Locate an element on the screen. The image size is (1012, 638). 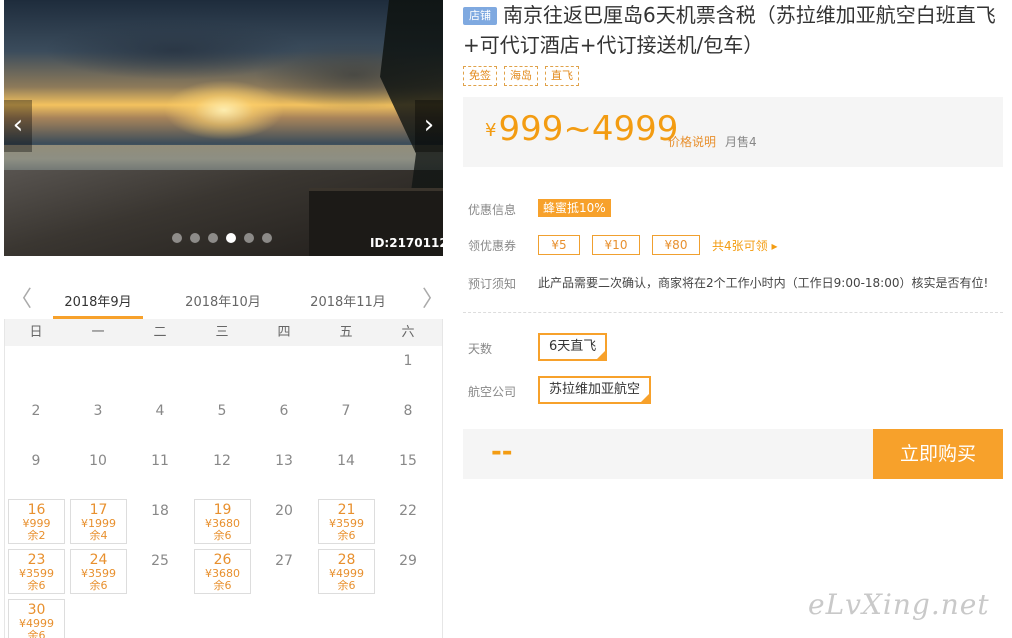
tag: 直飞 is located at coordinates (562, 76).